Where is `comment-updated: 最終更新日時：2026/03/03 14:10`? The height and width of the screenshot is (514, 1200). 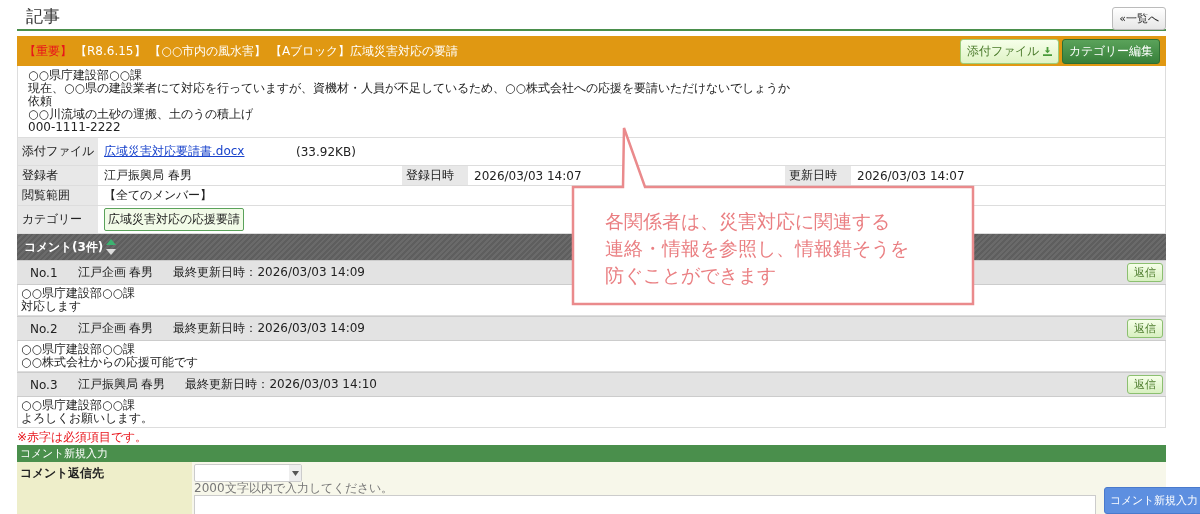 comment-updated: 最終更新日時：2026/03/03 14:10 is located at coordinates (281, 384).